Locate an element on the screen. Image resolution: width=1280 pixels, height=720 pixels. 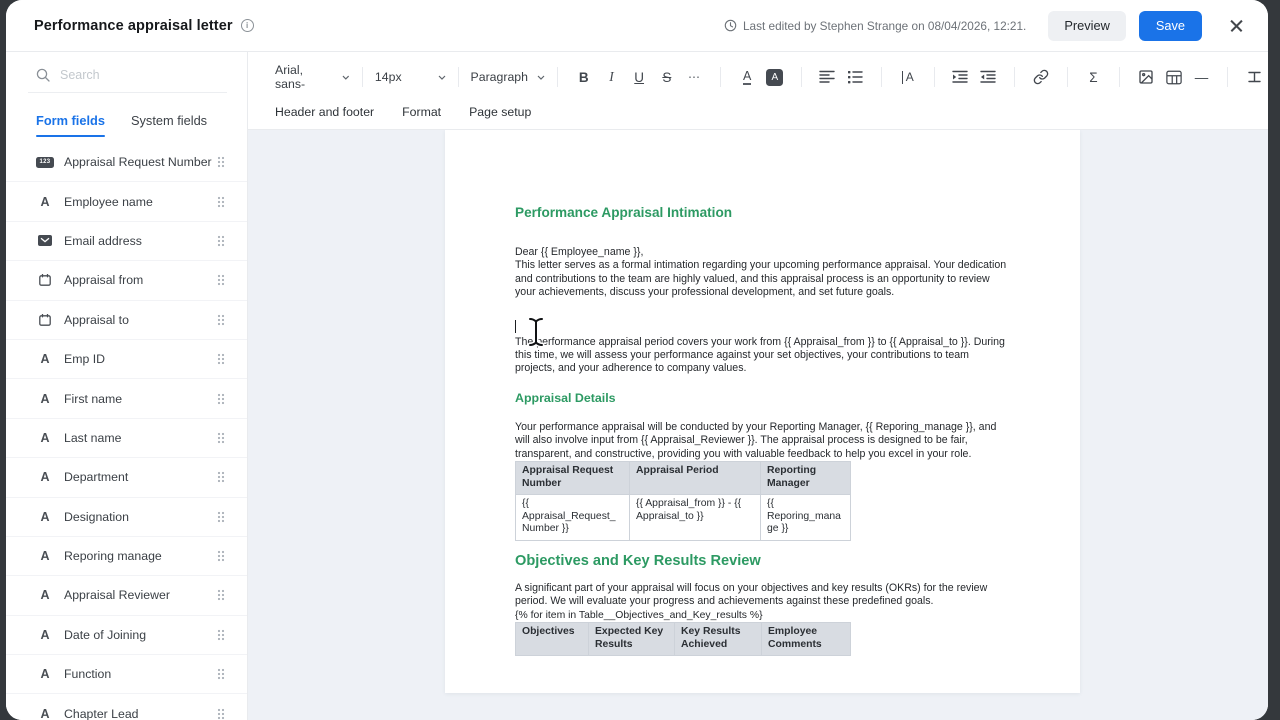
field-item-appraisal-request-number: 123 Appraisal Request Number is located at coordinates (126, 163).